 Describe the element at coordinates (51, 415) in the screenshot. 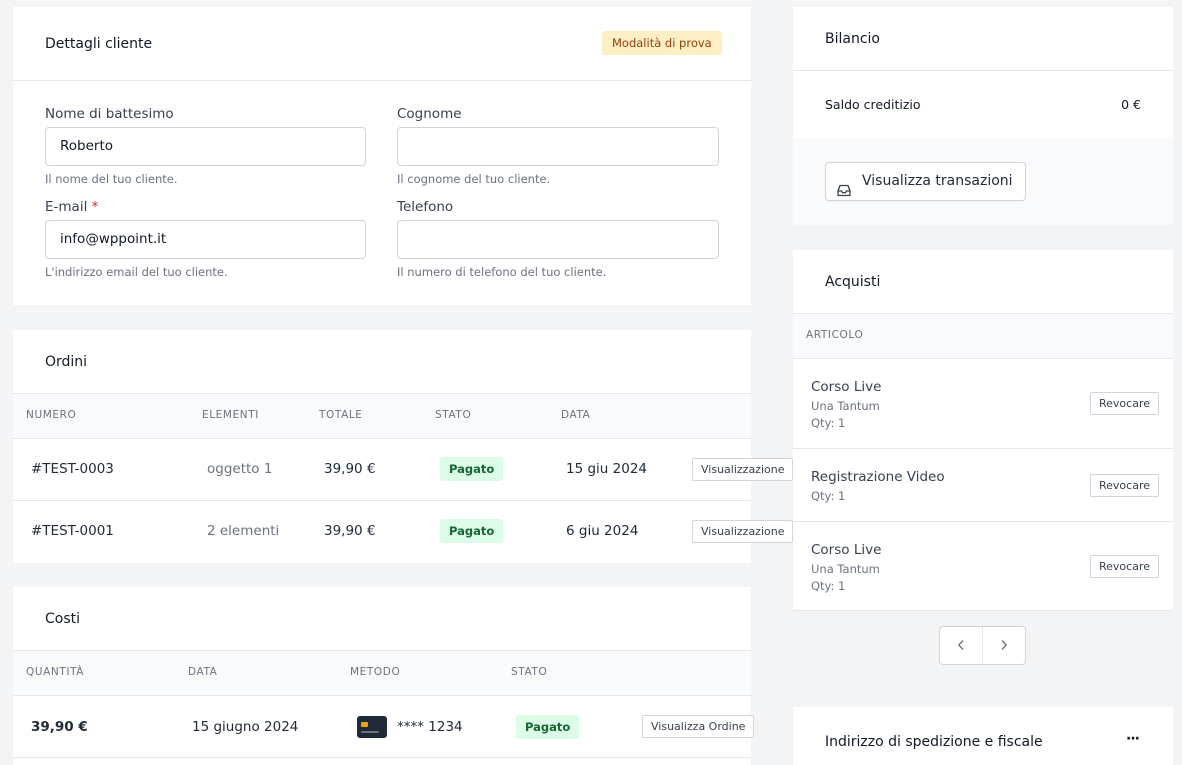

I see `col-number: Numero` at that location.